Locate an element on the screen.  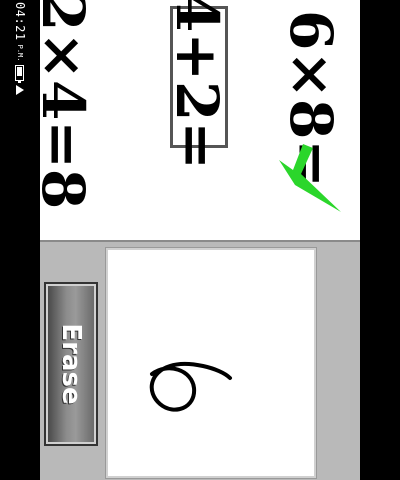
ink-stroke is located at coordinates (190, 386).